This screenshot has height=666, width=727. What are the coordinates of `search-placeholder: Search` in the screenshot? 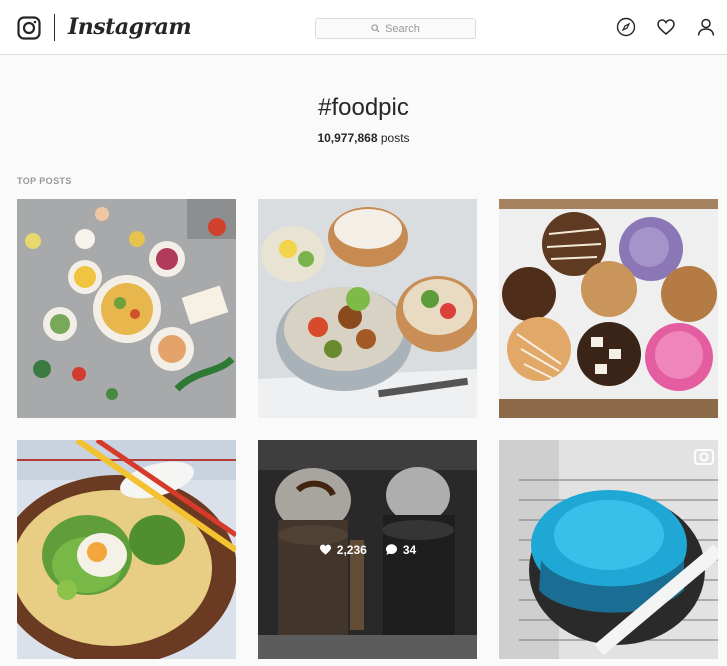 It's located at (402, 28).